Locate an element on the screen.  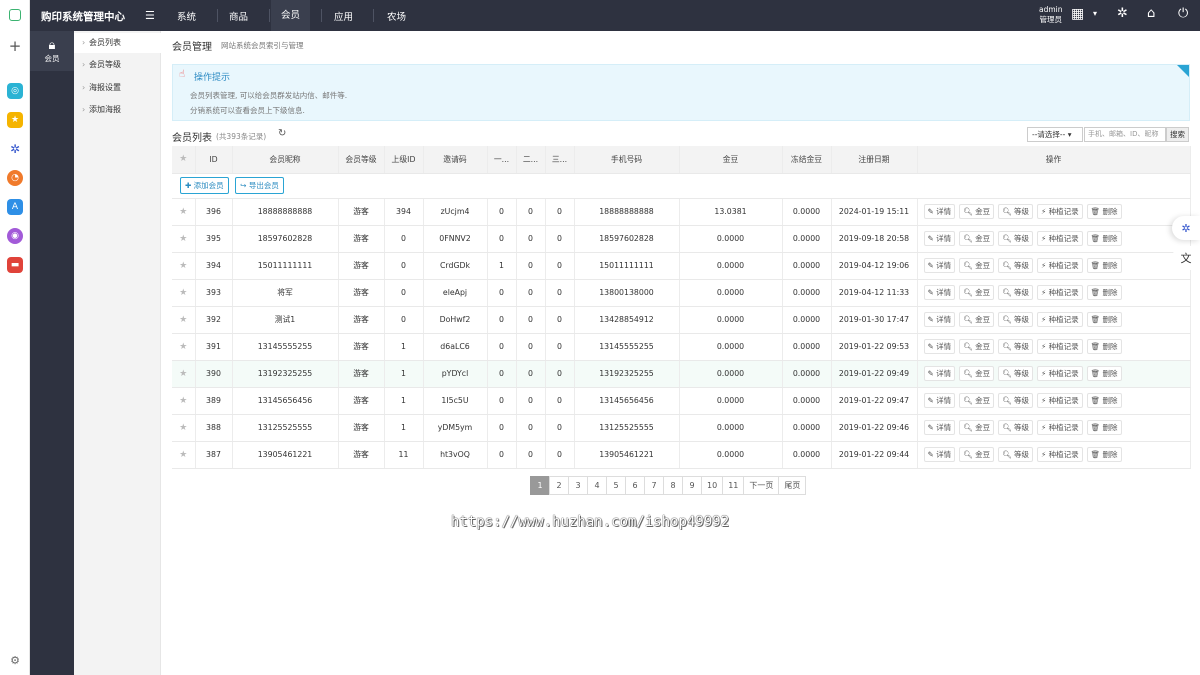
game-app-icon: ▬ is located at coordinates (15, 265).